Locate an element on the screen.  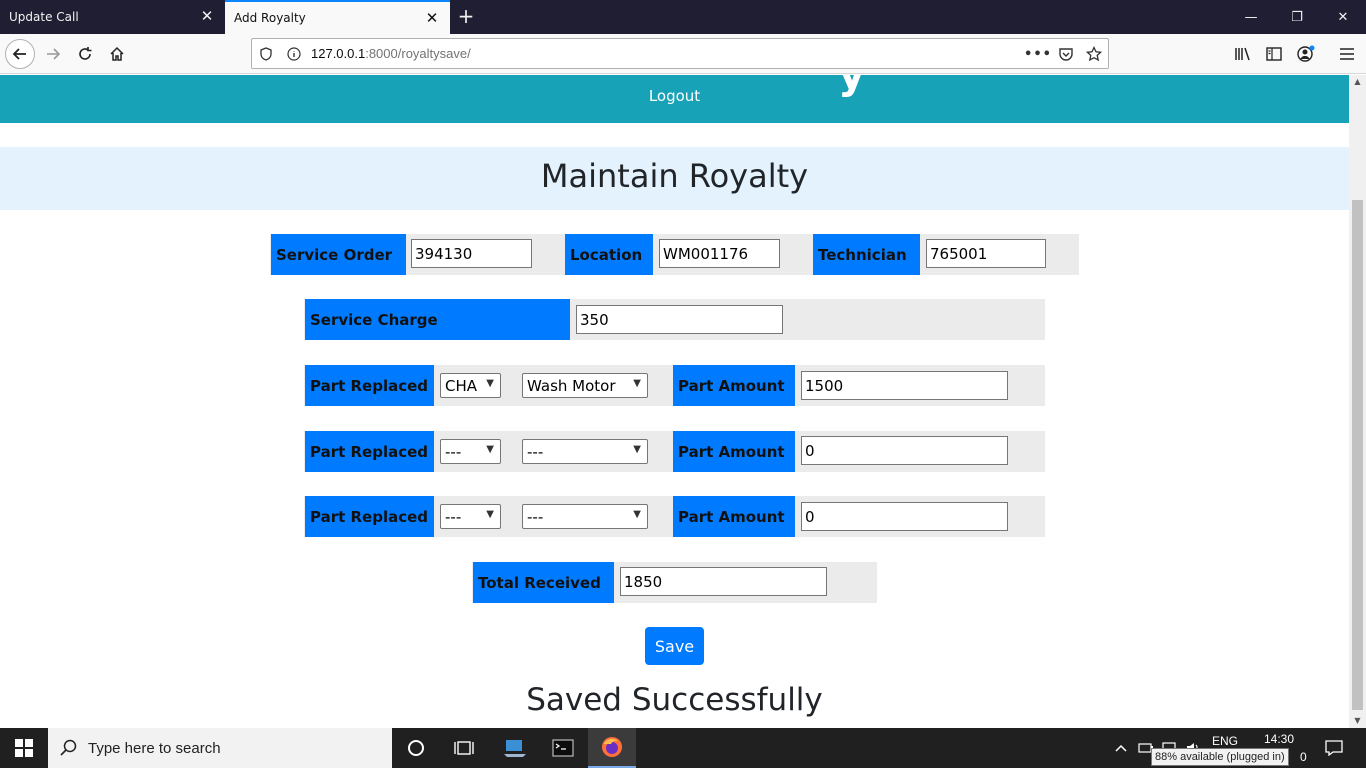
service-order-input: 394130 is located at coordinates (471, 253).